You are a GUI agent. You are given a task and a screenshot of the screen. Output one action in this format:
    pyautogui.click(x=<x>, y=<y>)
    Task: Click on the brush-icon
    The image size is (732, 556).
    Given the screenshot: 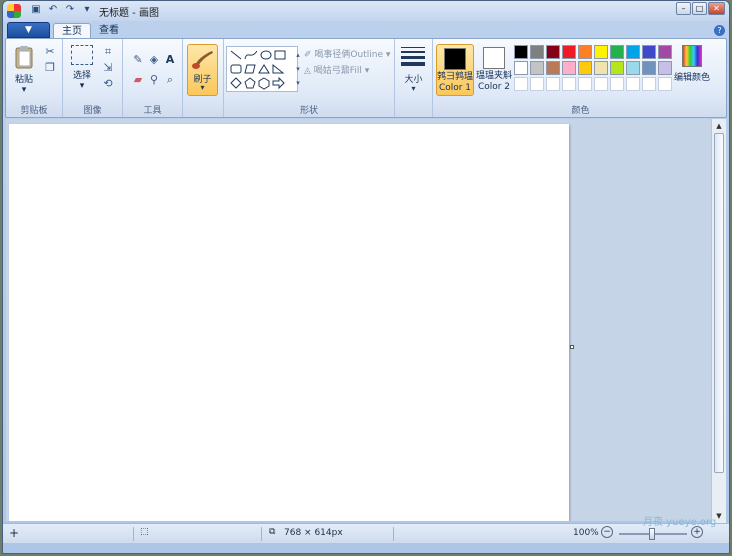 What is the action you would take?
    pyautogui.click(x=202, y=60)
    